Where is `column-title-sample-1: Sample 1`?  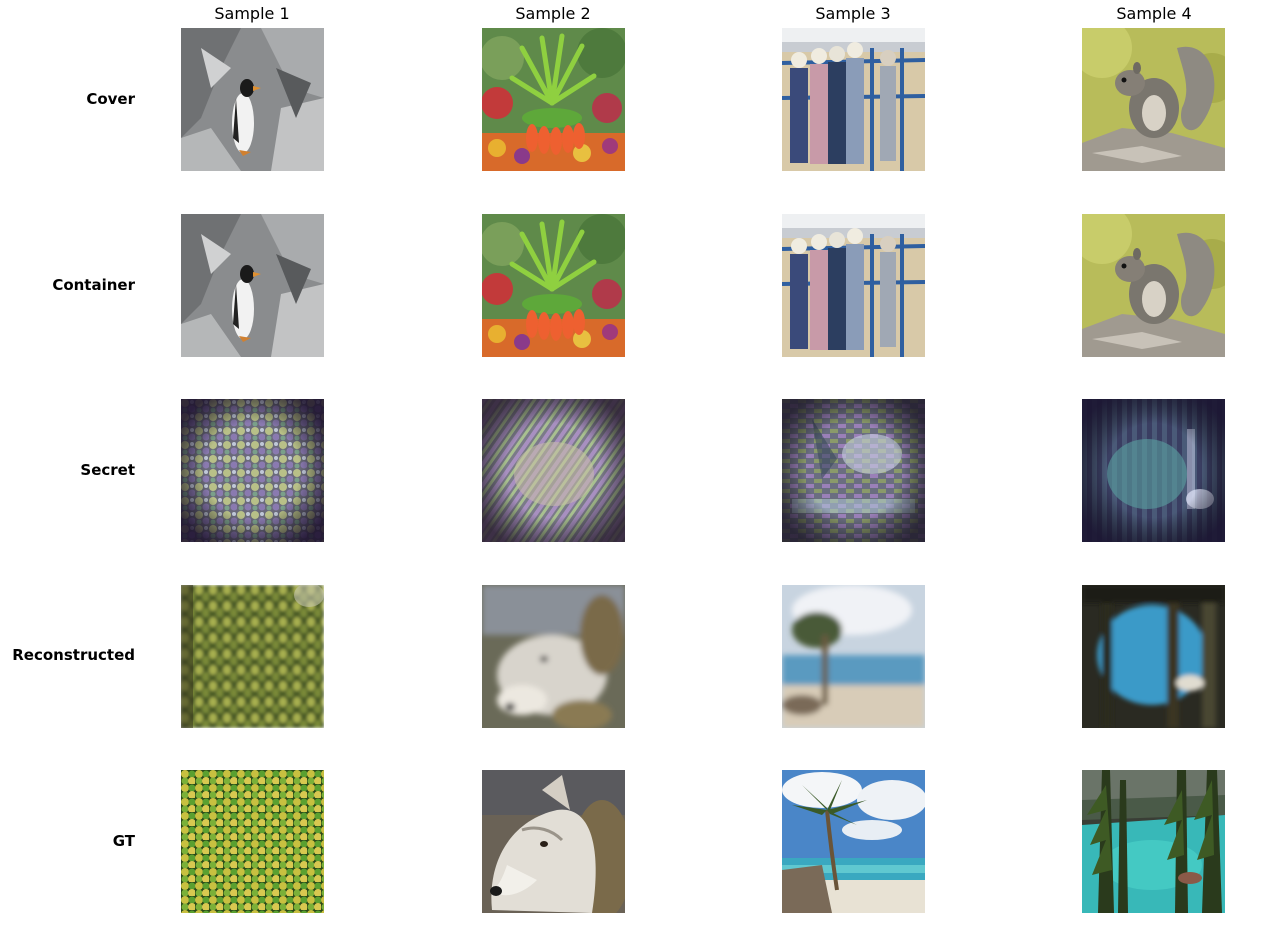 column-title-sample-1: Sample 1 is located at coordinates (252, 13).